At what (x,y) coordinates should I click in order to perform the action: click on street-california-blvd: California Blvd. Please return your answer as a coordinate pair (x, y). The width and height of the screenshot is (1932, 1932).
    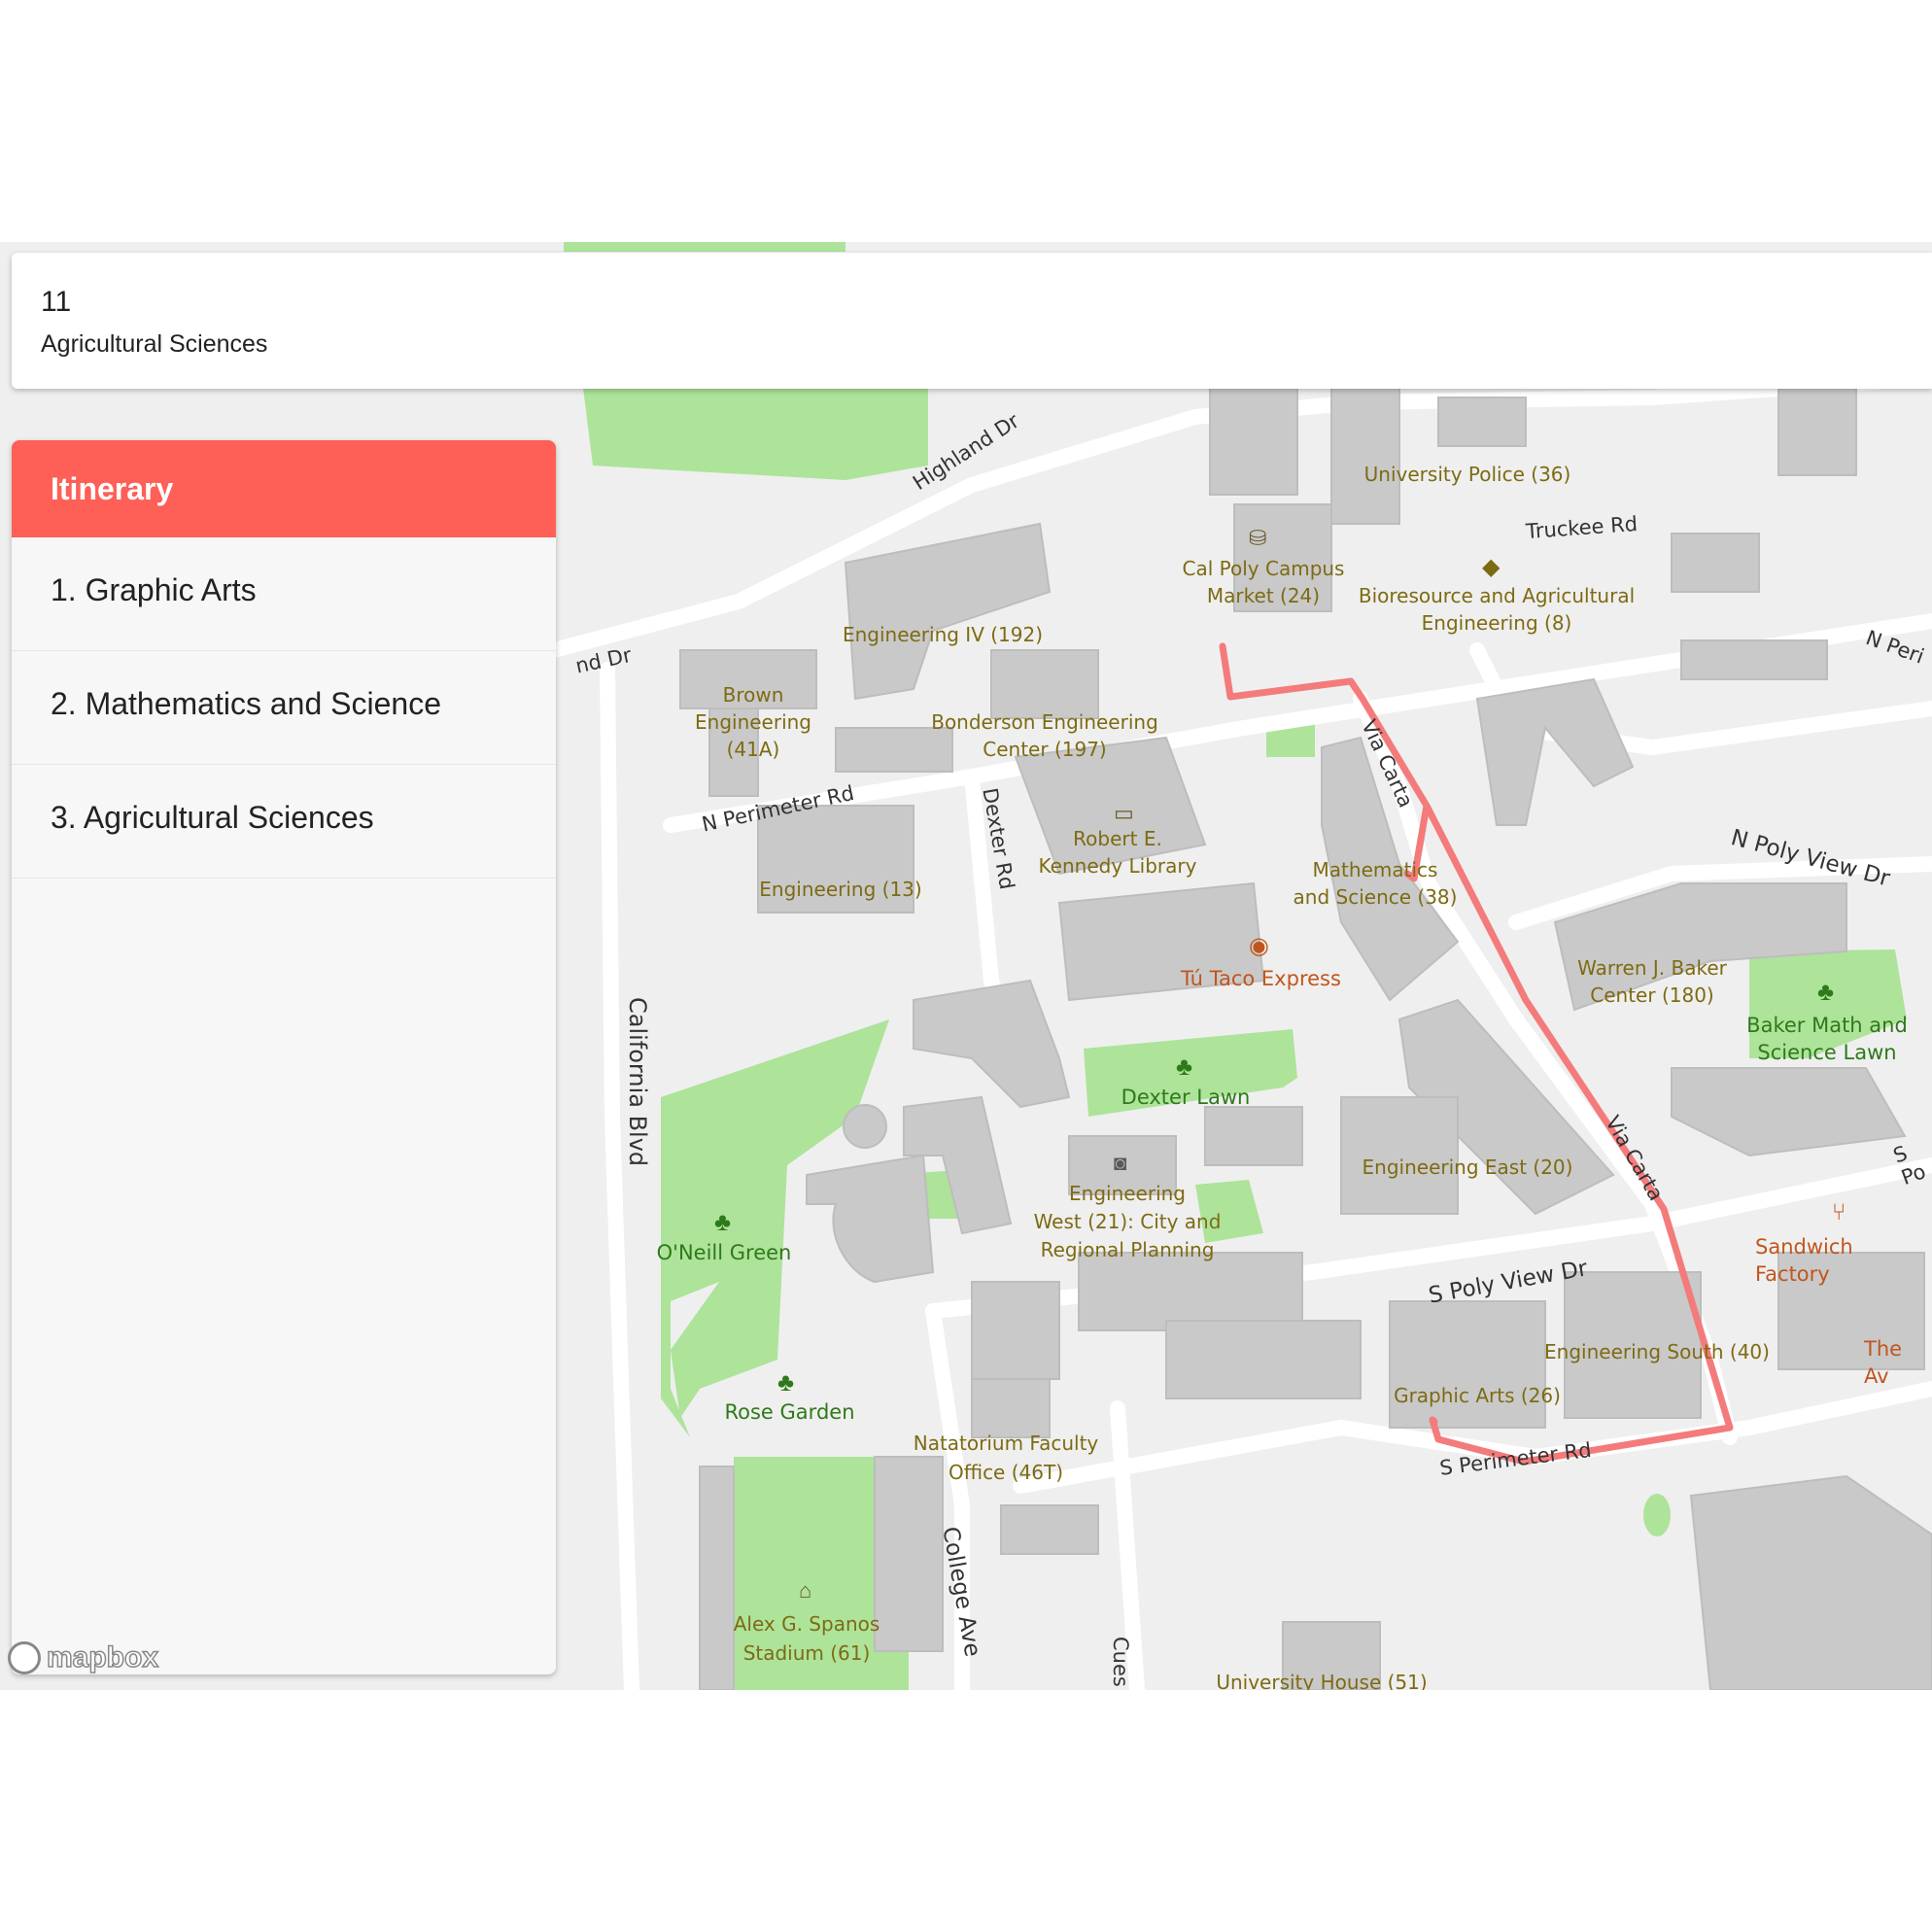
    Looking at the image, I should click on (637, 1082).